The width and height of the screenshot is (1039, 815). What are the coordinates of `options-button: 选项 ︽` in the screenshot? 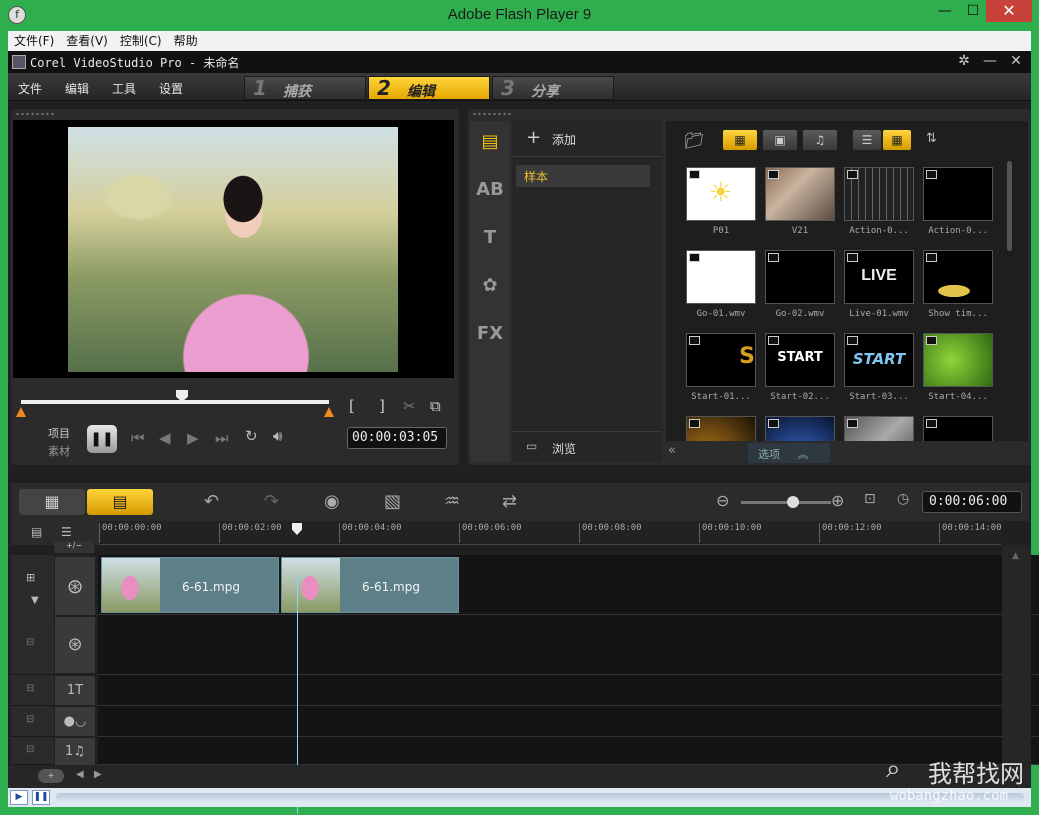 It's located at (789, 453).